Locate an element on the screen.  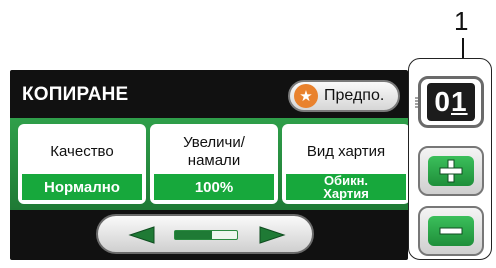
increase-button-face is located at coordinates (451, 171).